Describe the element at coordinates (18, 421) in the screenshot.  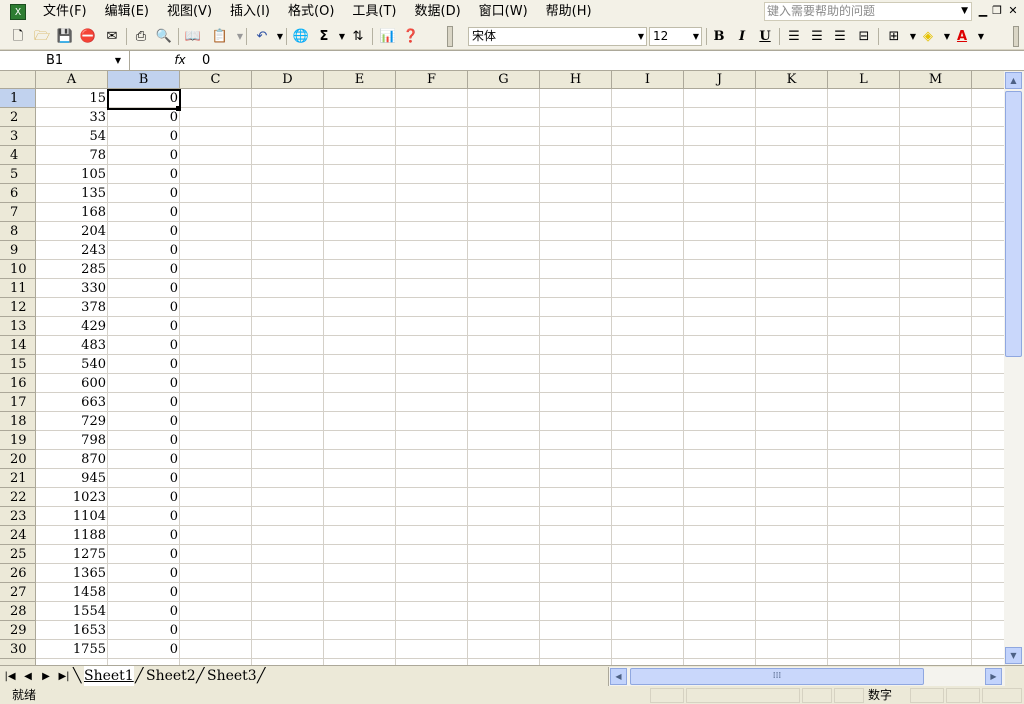
I see `row-header: 18` at that location.